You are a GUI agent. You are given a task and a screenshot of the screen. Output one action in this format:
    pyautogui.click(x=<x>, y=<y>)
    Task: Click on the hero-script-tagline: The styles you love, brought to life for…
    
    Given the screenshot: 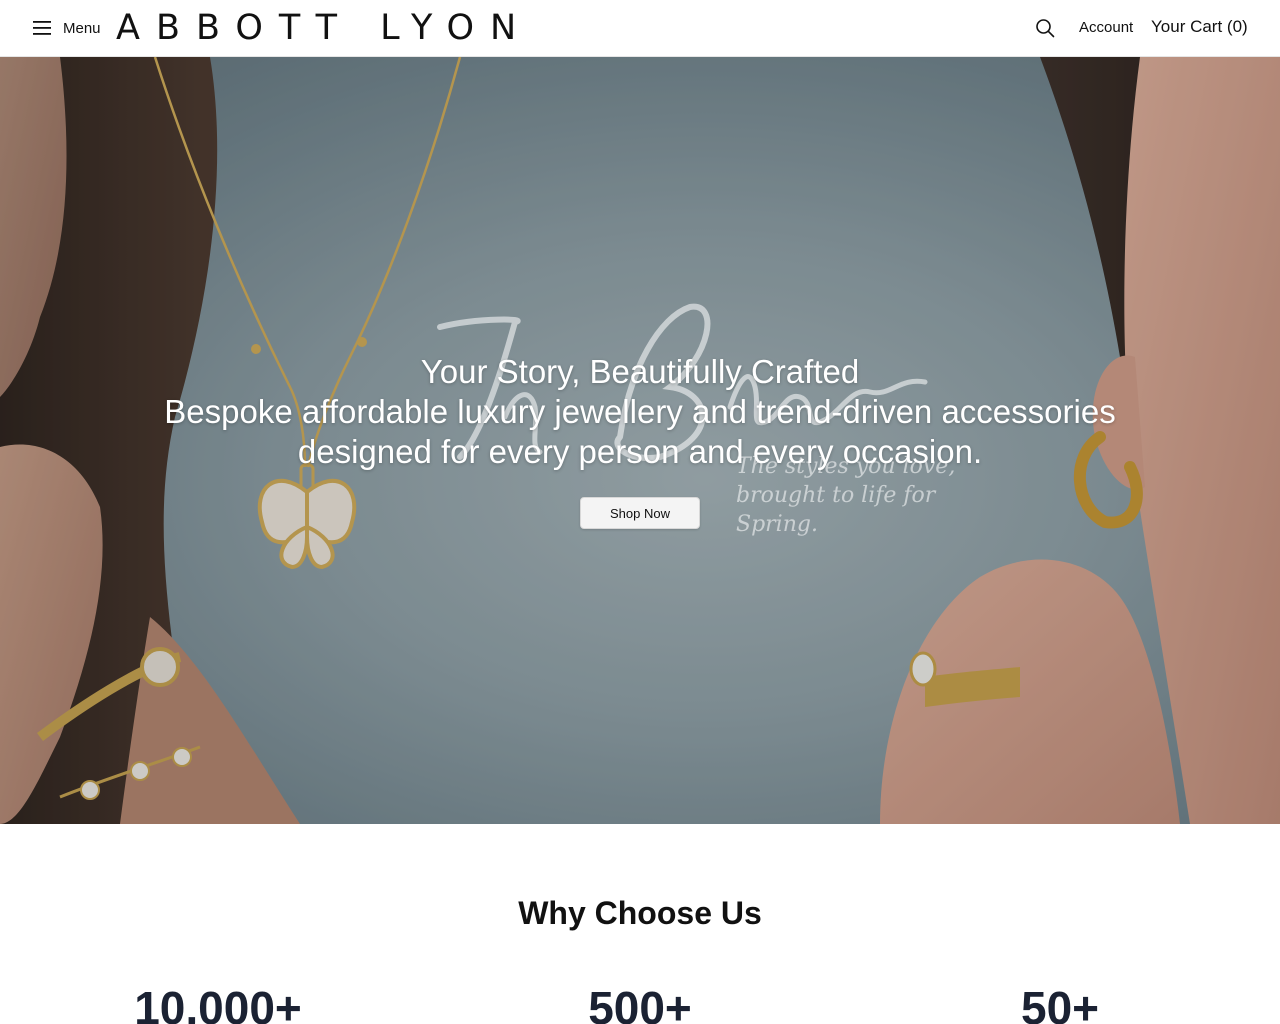 What is the action you would take?
    pyautogui.click(x=846, y=495)
    